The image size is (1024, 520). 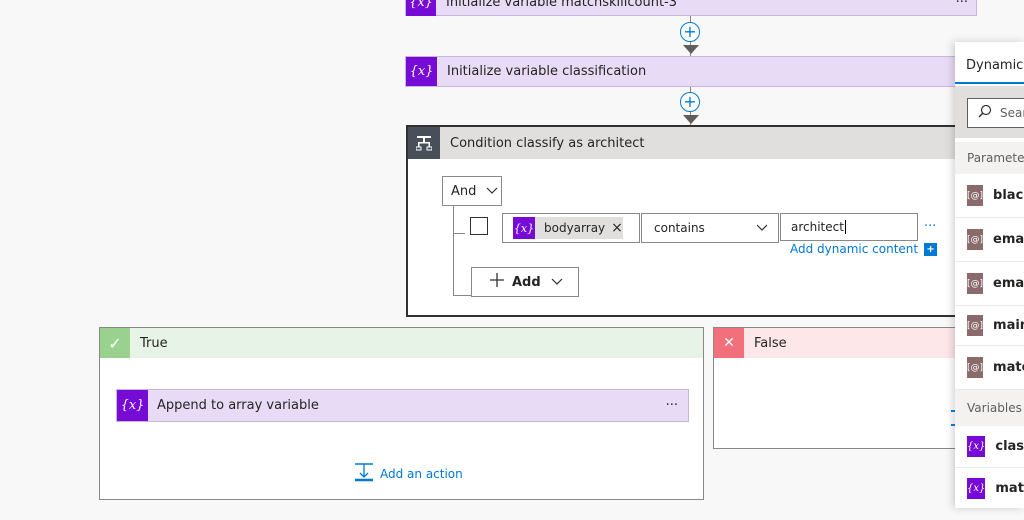 What do you see at coordinates (421, 473) in the screenshot?
I see `add-an-action-label: Add an action` at bounding box center [421, 473].